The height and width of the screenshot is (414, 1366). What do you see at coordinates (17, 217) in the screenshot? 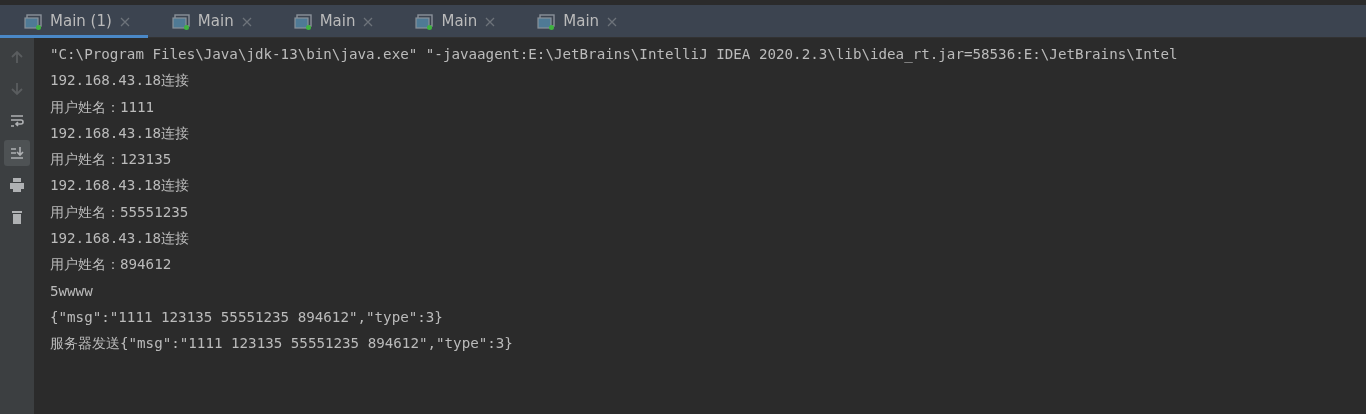
I see `trash-icon` at bounding box center [17, 217].